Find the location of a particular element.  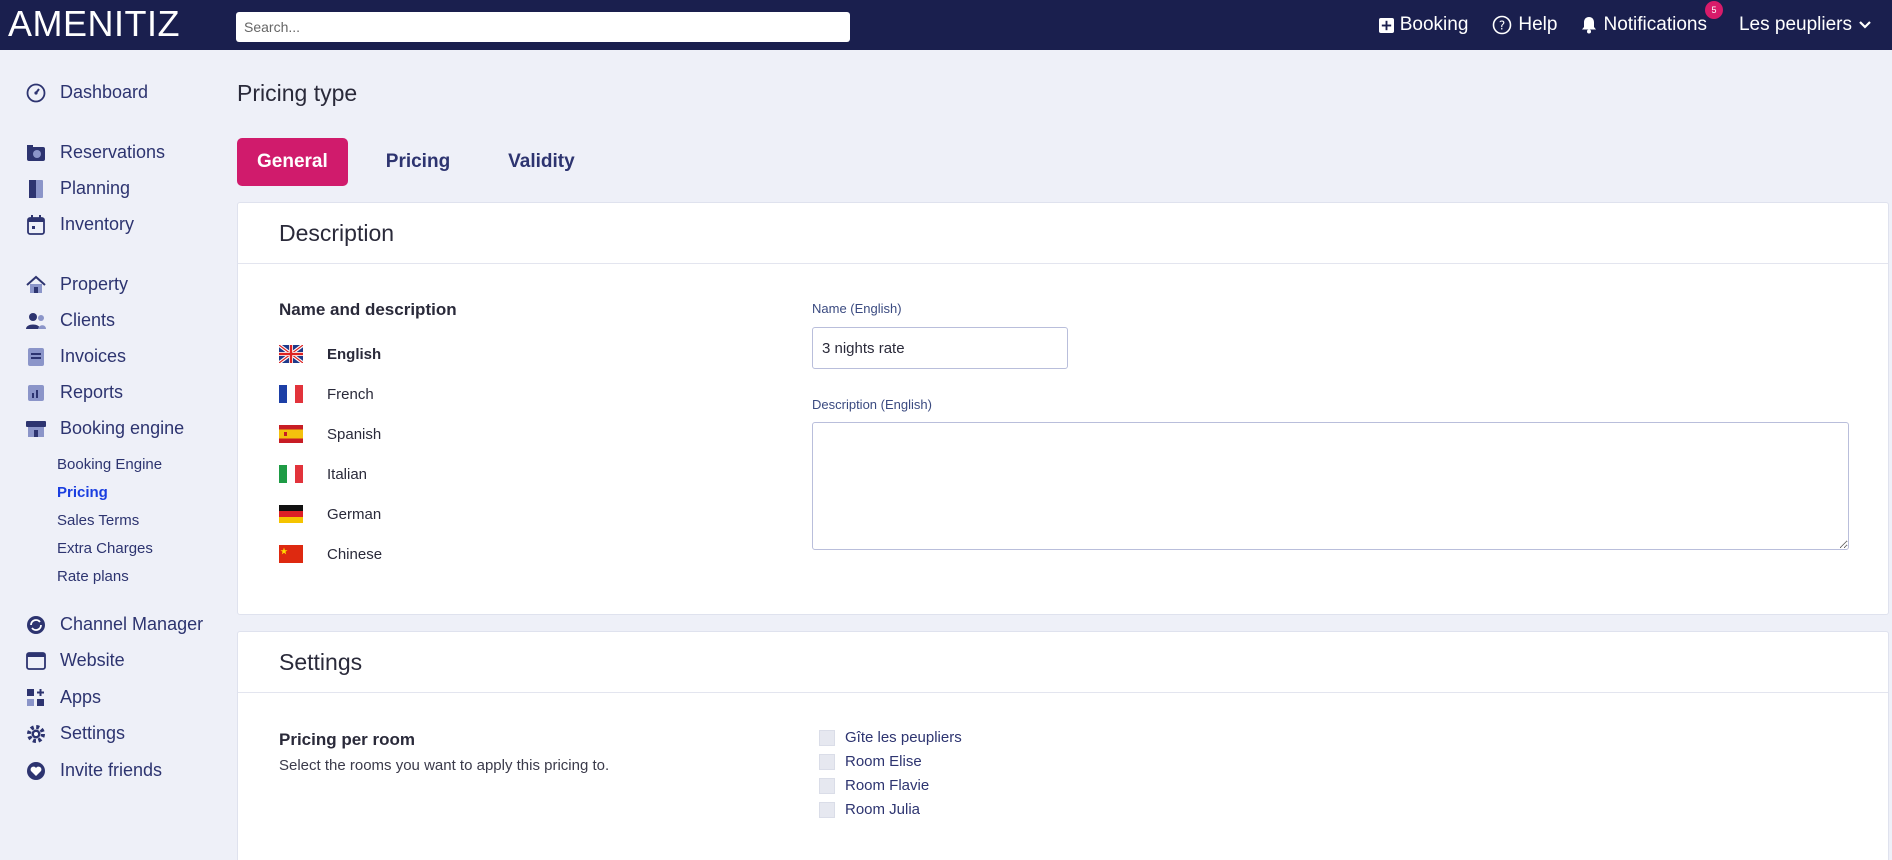

sidebar-subitem-booking-engine: Booking Engine is located at coordinates (109, 464).